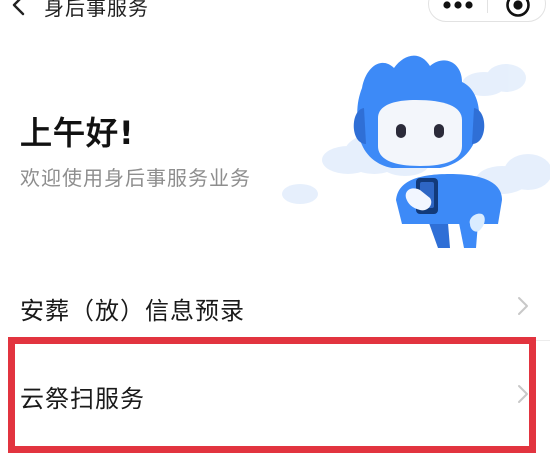 This screenshot has width=550, height=475. Describe the element at coordinates (96, 10) in the screenshot. I see `page-title: 身后事服务` at that location.